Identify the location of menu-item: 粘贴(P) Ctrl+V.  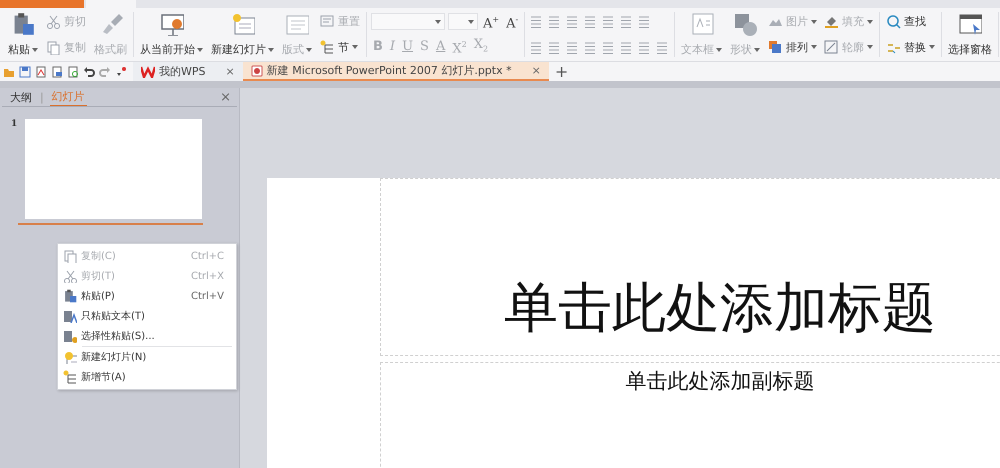
(147, 296).